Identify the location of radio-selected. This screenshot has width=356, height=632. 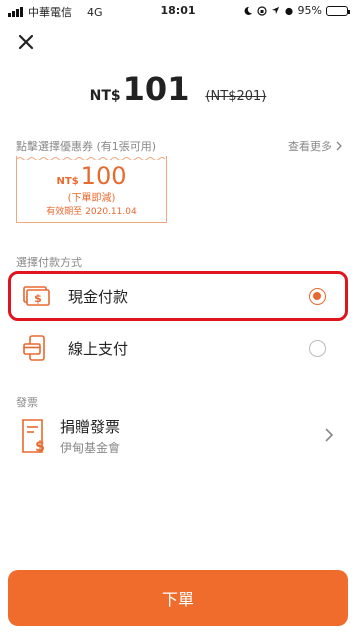
(317, 296).